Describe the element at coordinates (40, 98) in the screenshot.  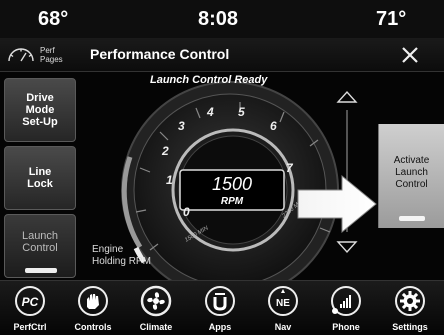
I see `drive-mode-label-1: Drive` at that location.